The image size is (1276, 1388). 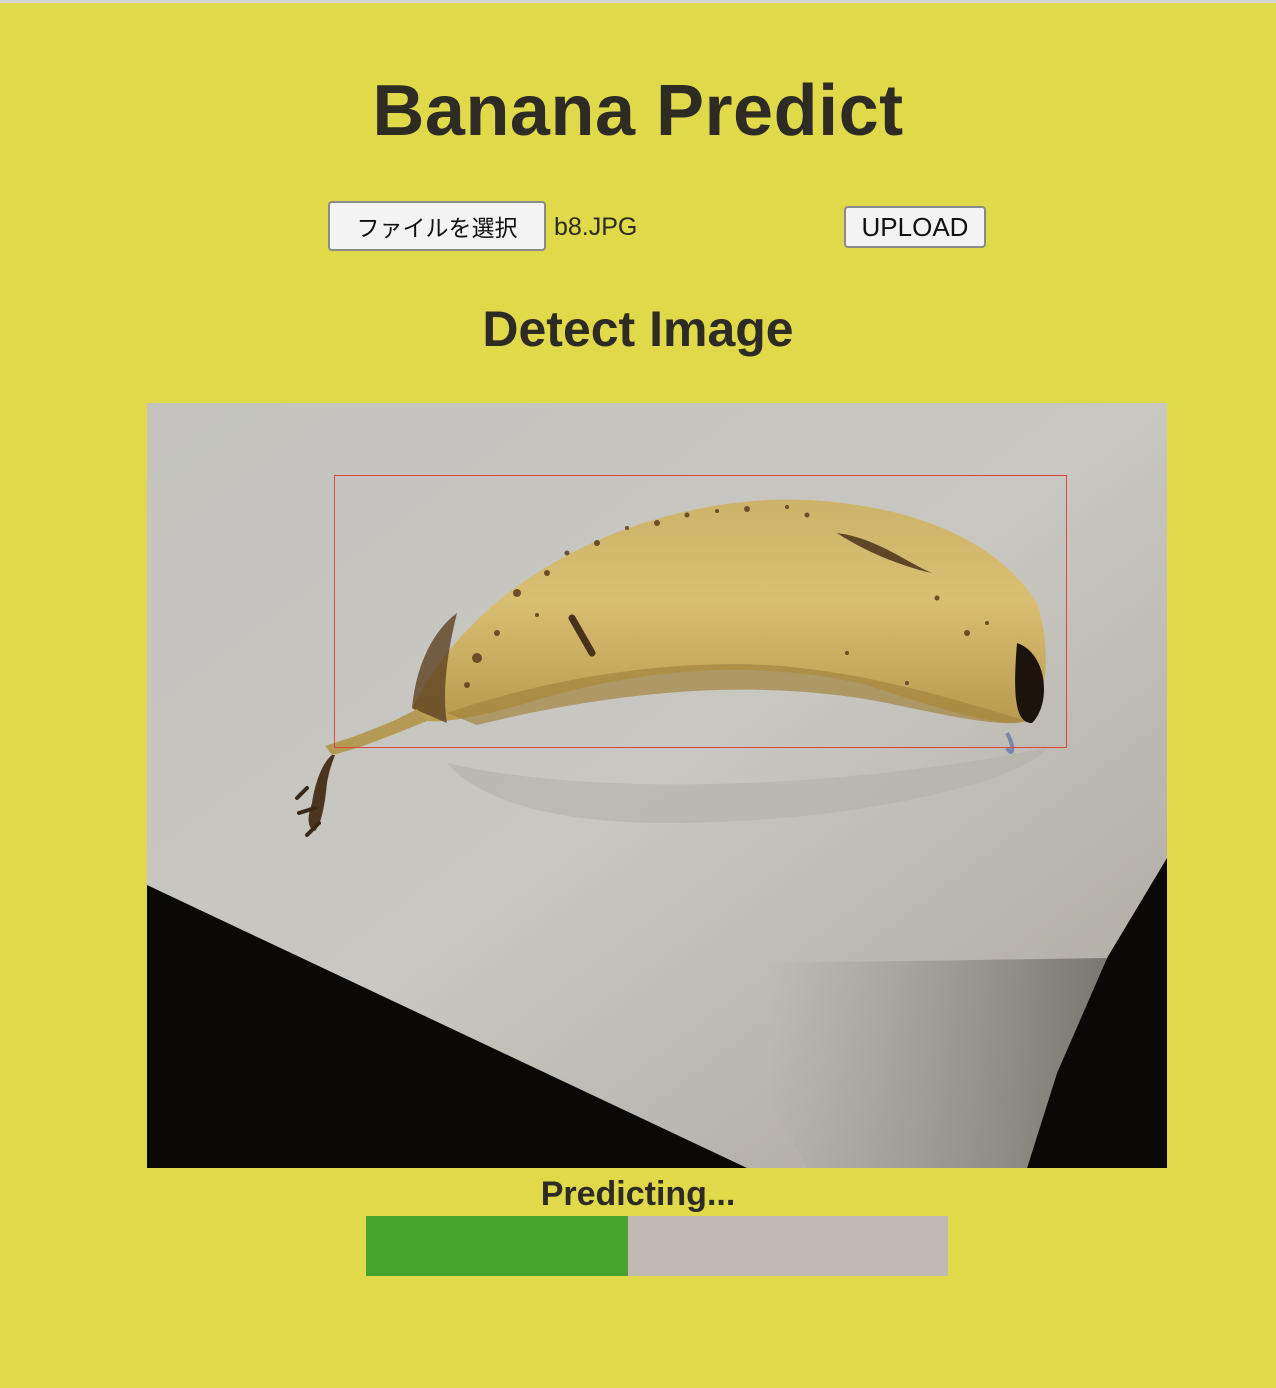 I want to click on upload-button: UPLOAD, so click(x=915, y=227).